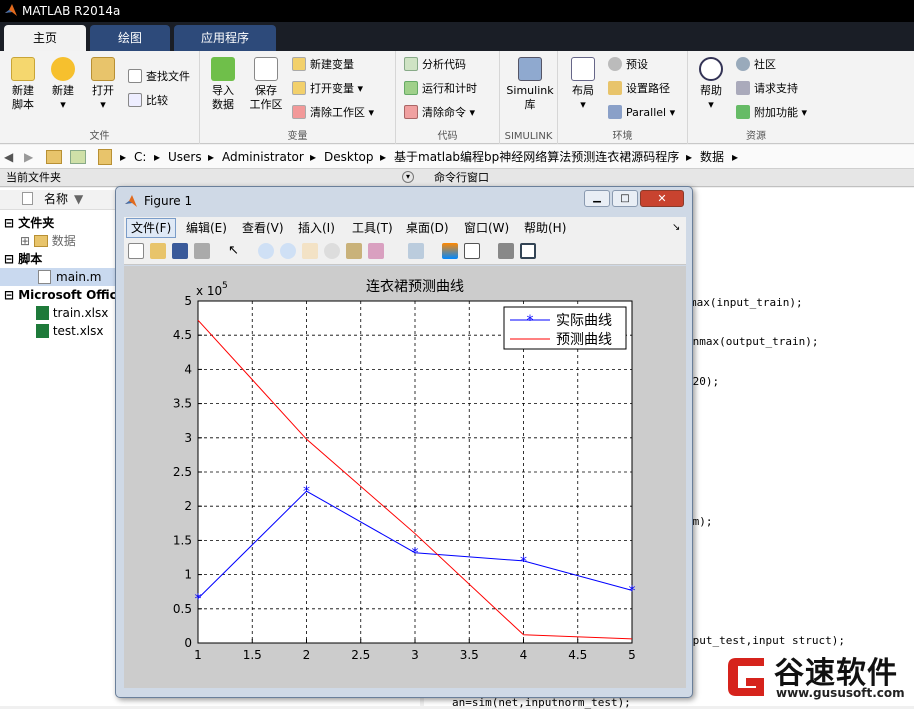 The image size is (914, 709). I want to click on breadcrumb-drive: C:, so click(140, 157).